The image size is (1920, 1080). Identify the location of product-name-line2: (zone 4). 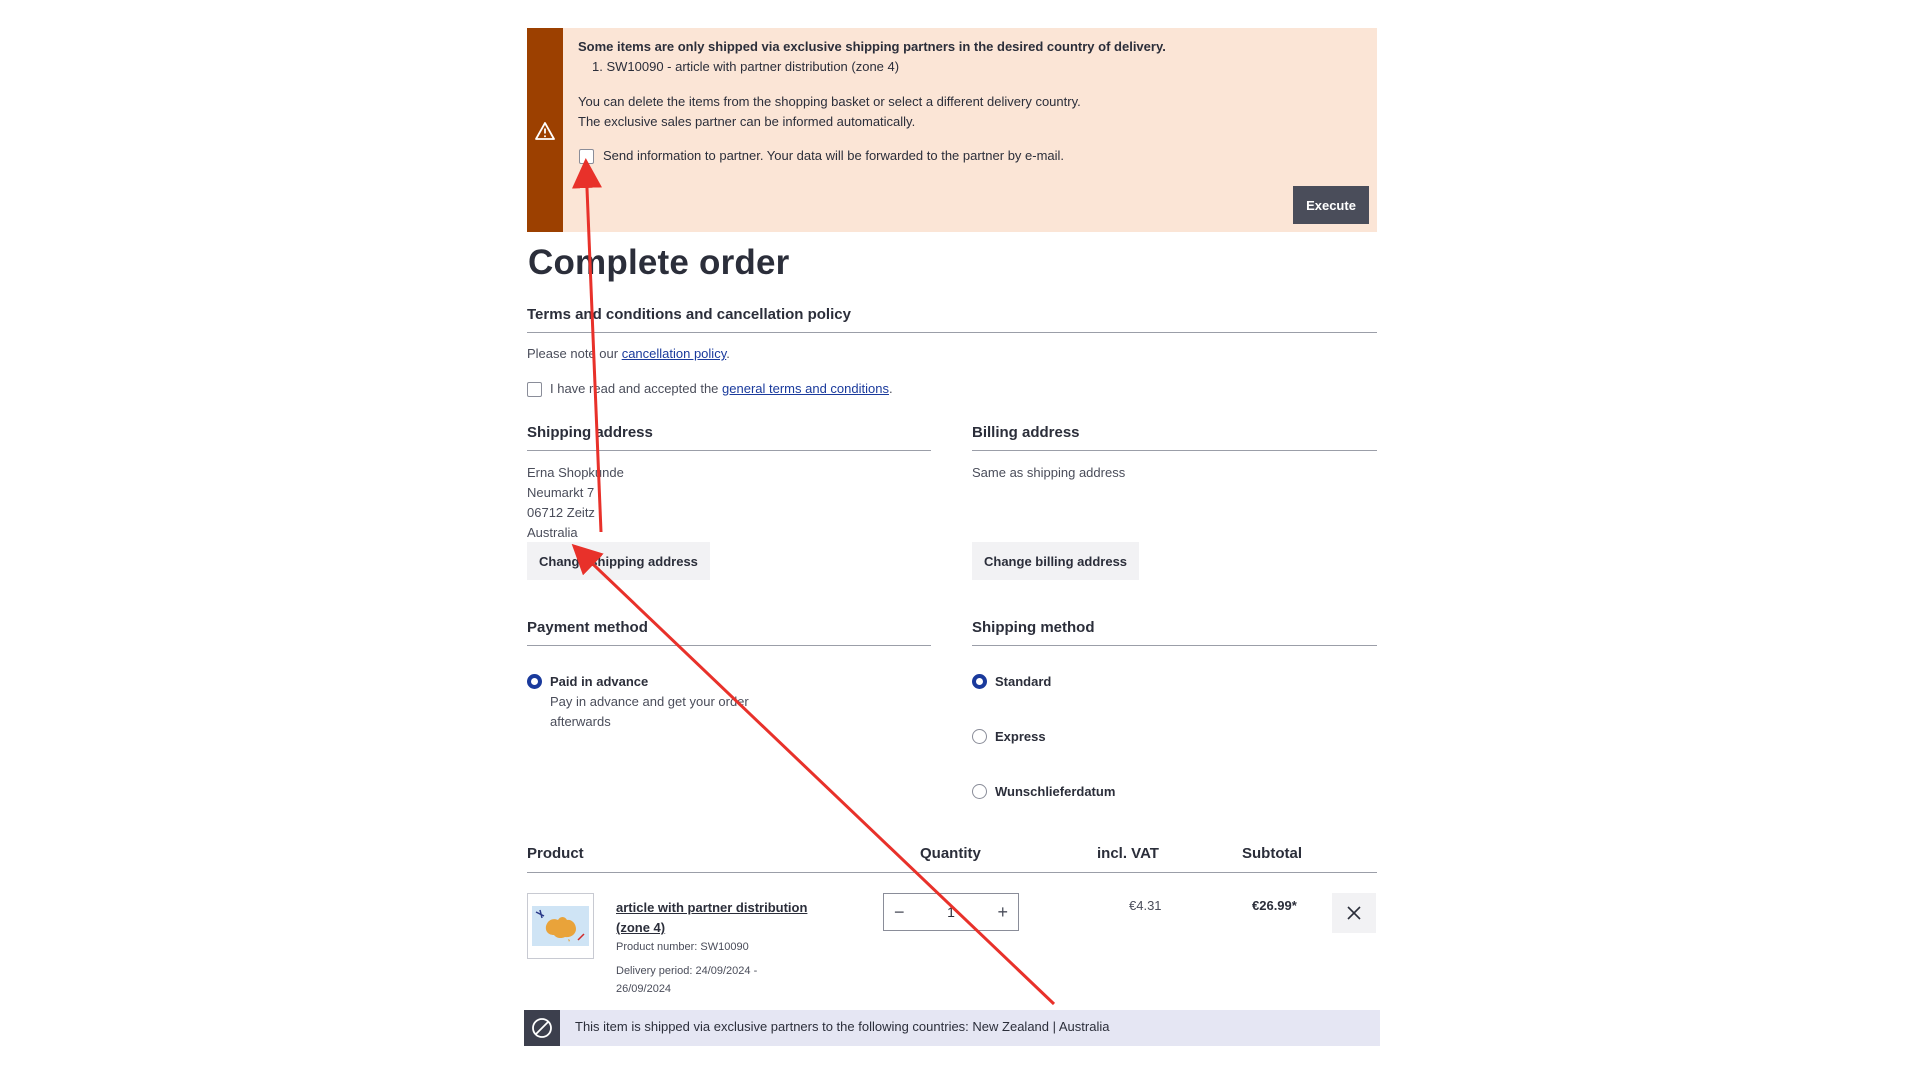
(641, 927).